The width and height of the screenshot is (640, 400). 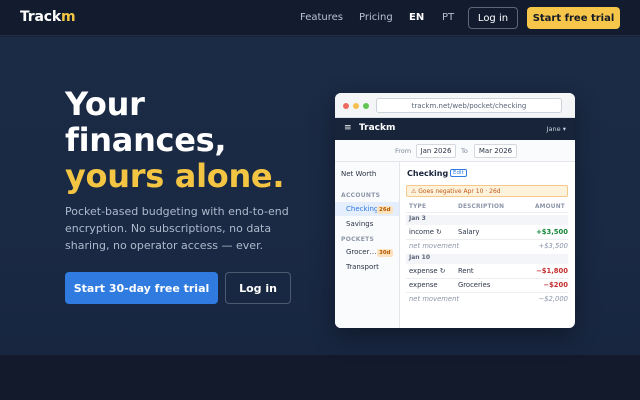 What do you see at coordinates (573, 18) in the screenshot?
I see `nav-trial-button: Start free trial` at bounding box center [573, 18].